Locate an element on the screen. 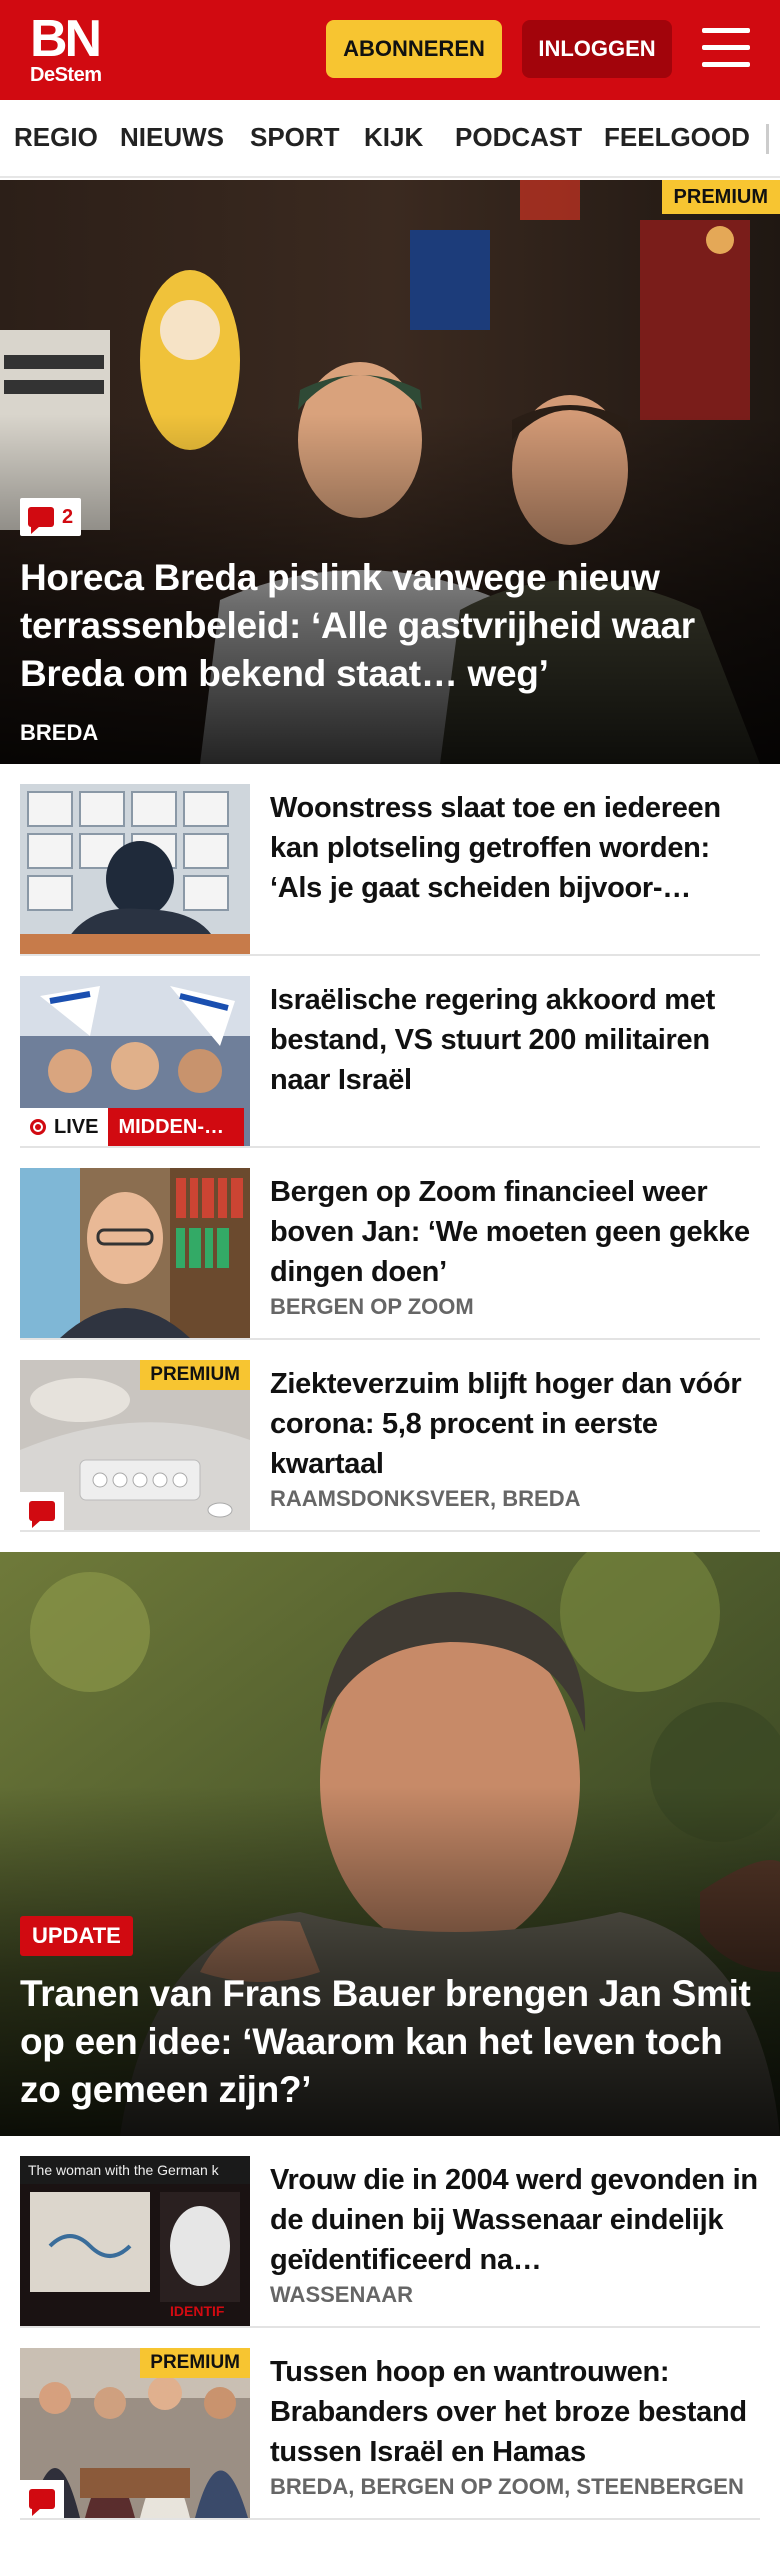 The height and width of the screenshot is (2560, 780). site-header: BN DeStem ABONNEREN INLOGGEN is located at coordinates (390, 50).